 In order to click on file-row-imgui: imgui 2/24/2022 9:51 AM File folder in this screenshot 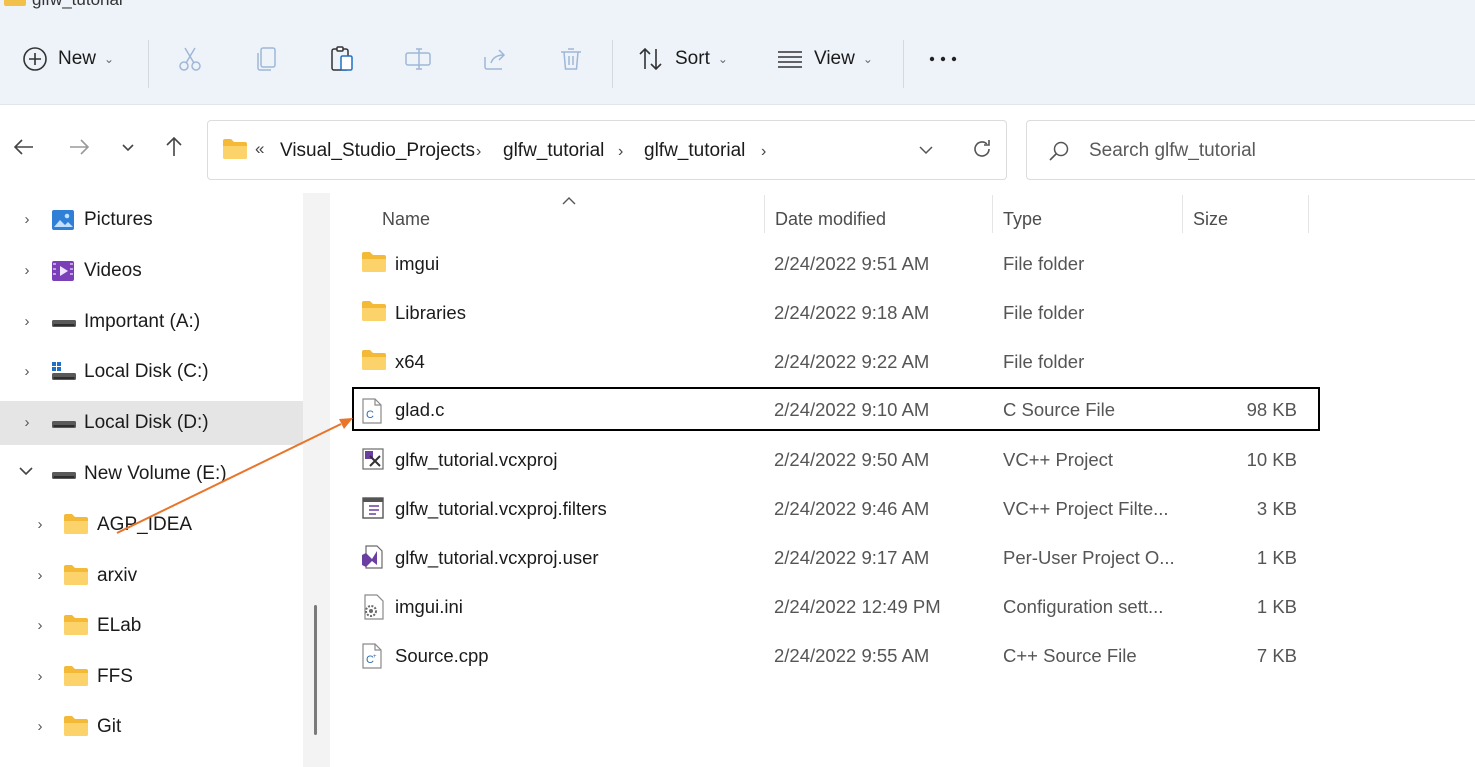, I will do `click(836, 263)`.